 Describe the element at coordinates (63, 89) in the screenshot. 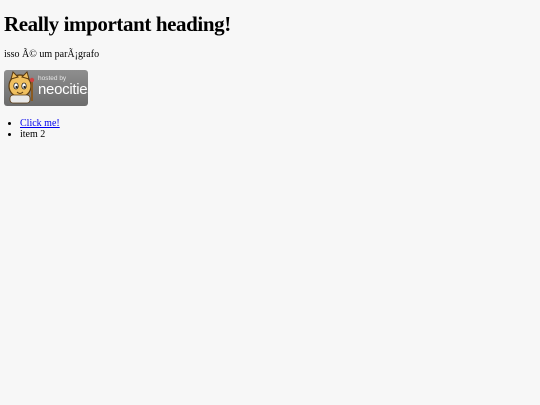

I see `badge-brand-text: neocities` at that location.